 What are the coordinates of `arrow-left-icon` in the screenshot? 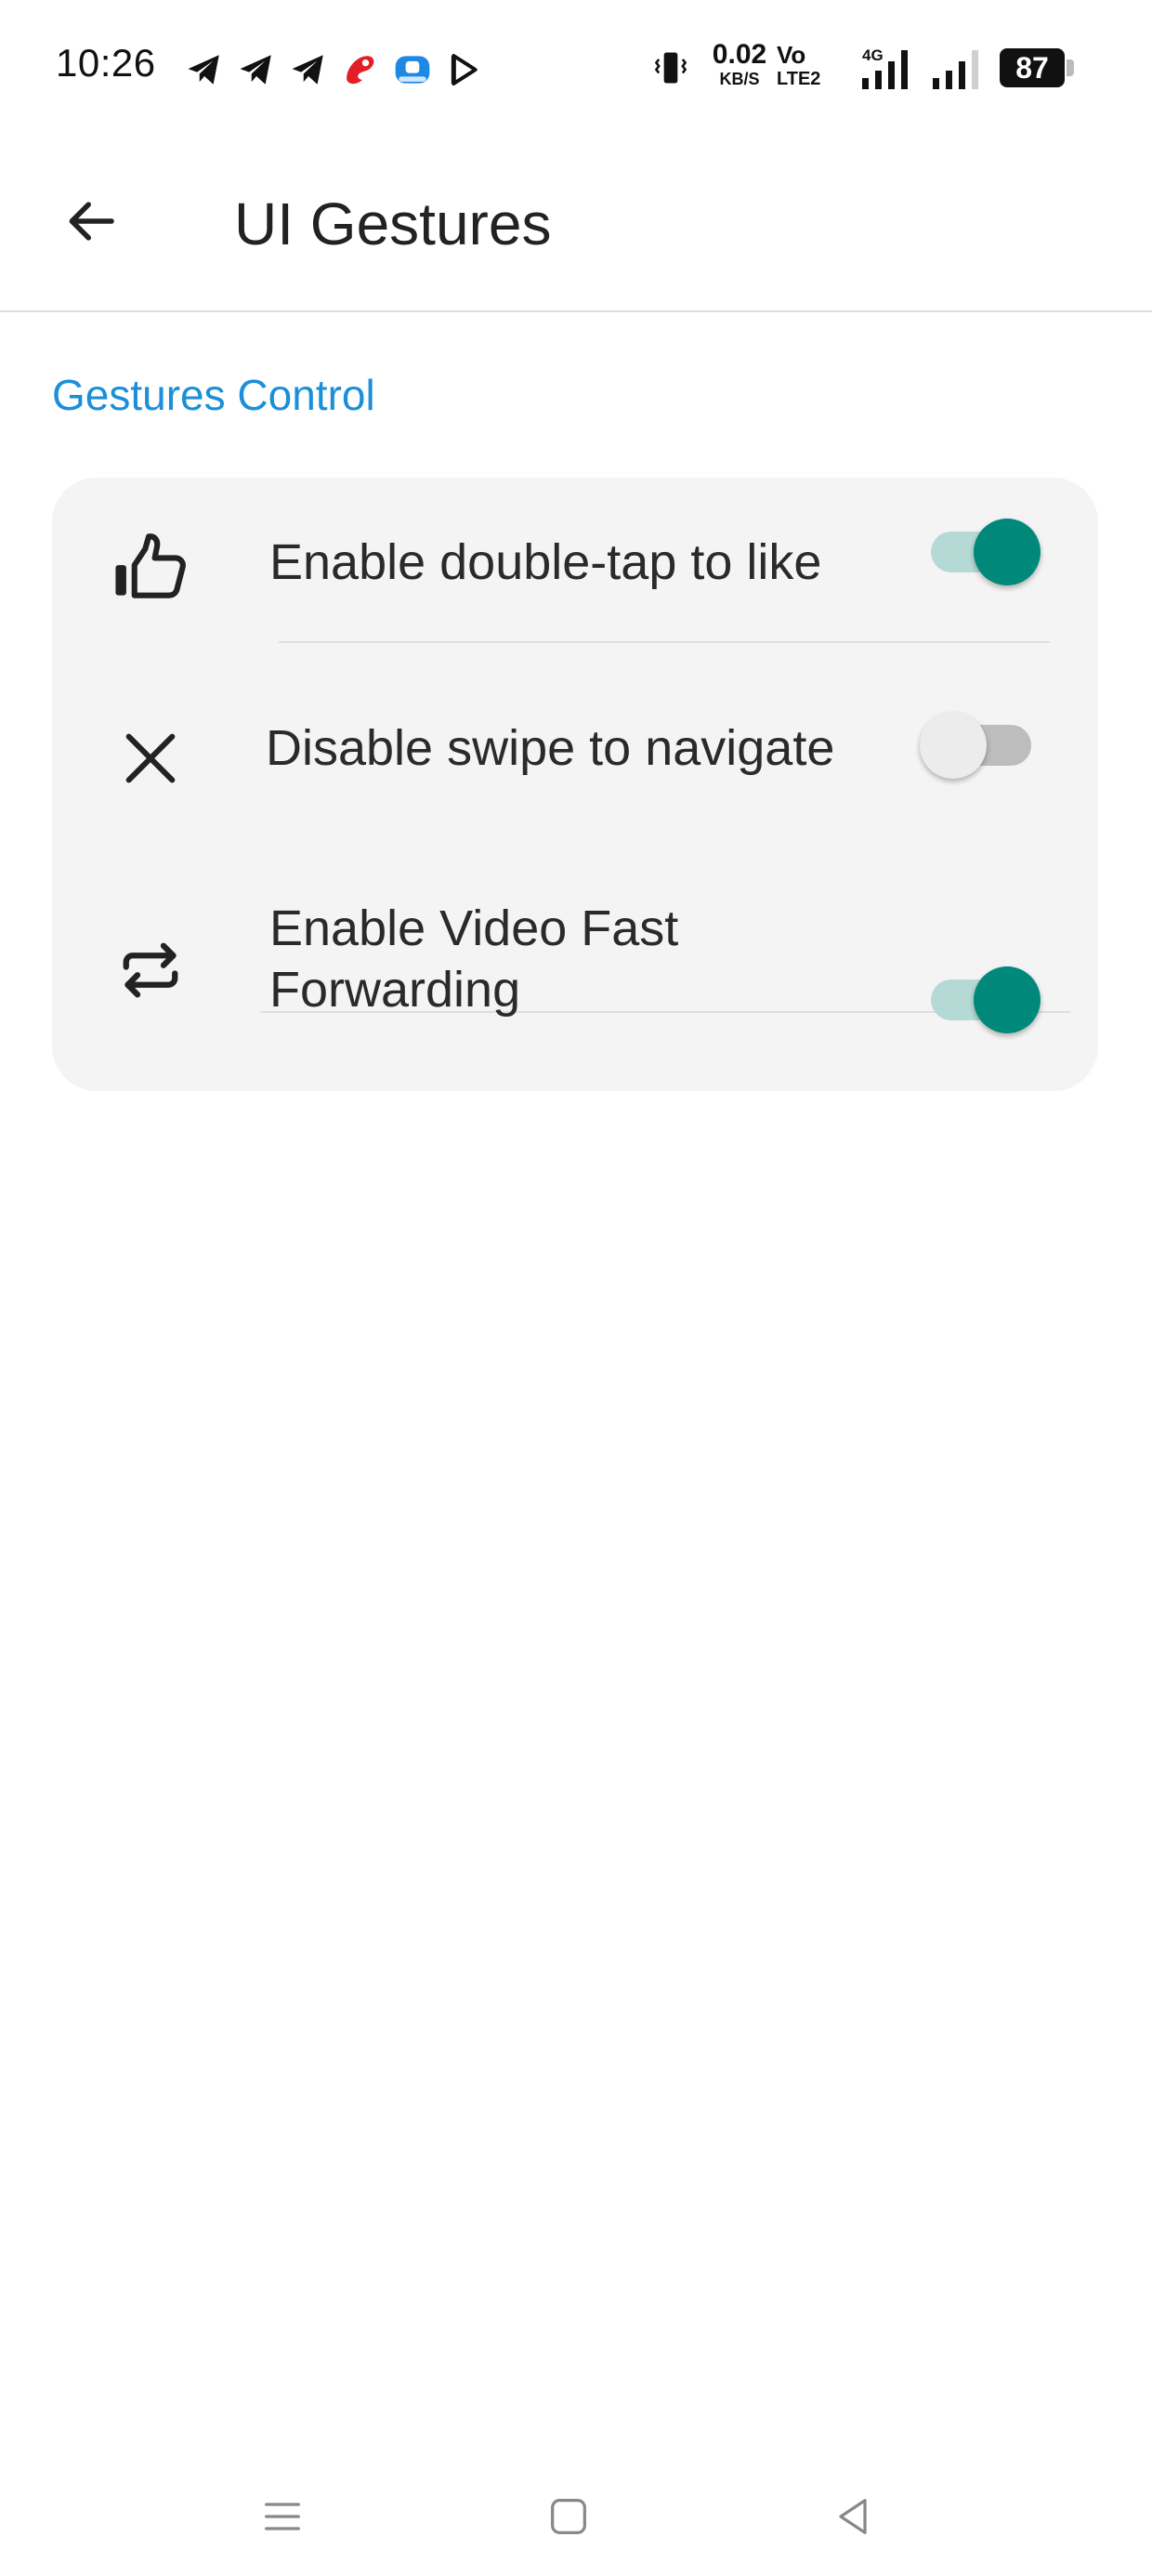 It's located at (91, 223).